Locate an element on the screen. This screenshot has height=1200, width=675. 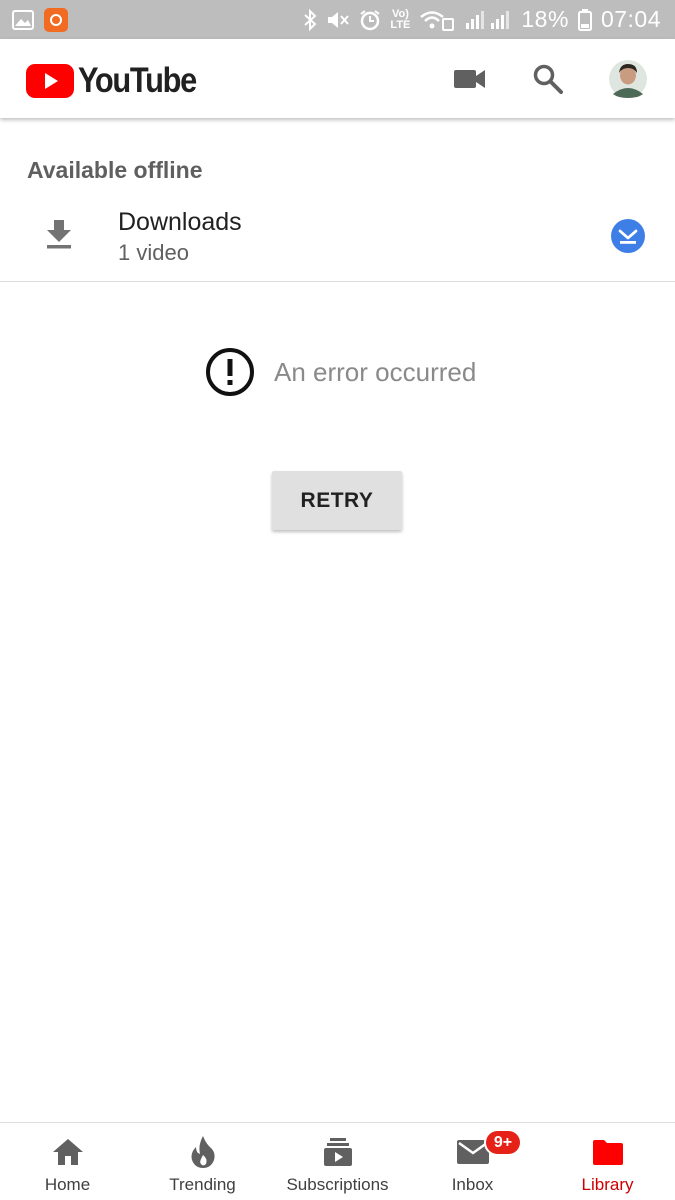
downloads-count: 1 video is located at coordinates (153, 252).